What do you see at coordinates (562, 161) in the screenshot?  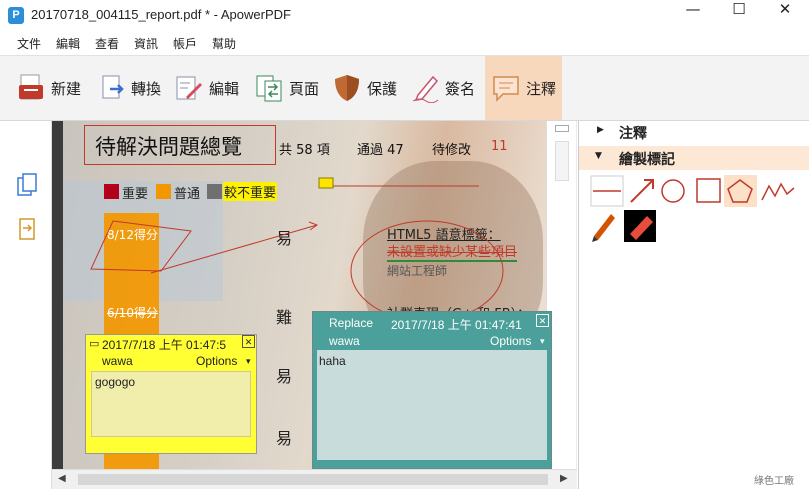 I see `vertical-scroll-thumb` at bounding box center [562, 161].